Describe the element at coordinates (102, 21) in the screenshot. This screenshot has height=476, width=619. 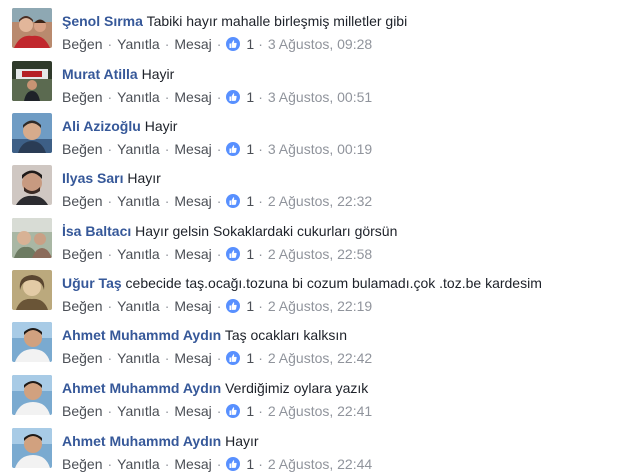
I see `comment-author: Şenol Sırma` at that location.